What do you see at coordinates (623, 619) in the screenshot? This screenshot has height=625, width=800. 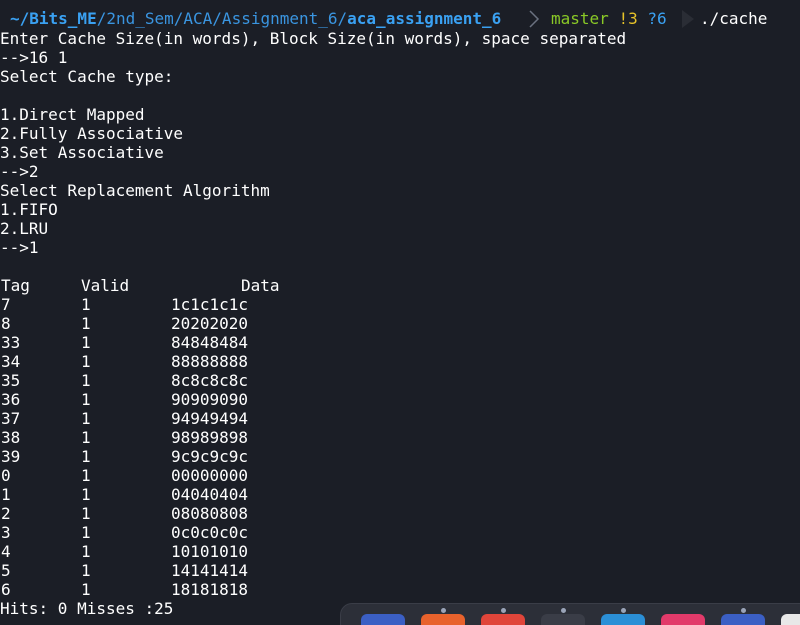 I see `vscode-icon` at bounding box center [623, 619].